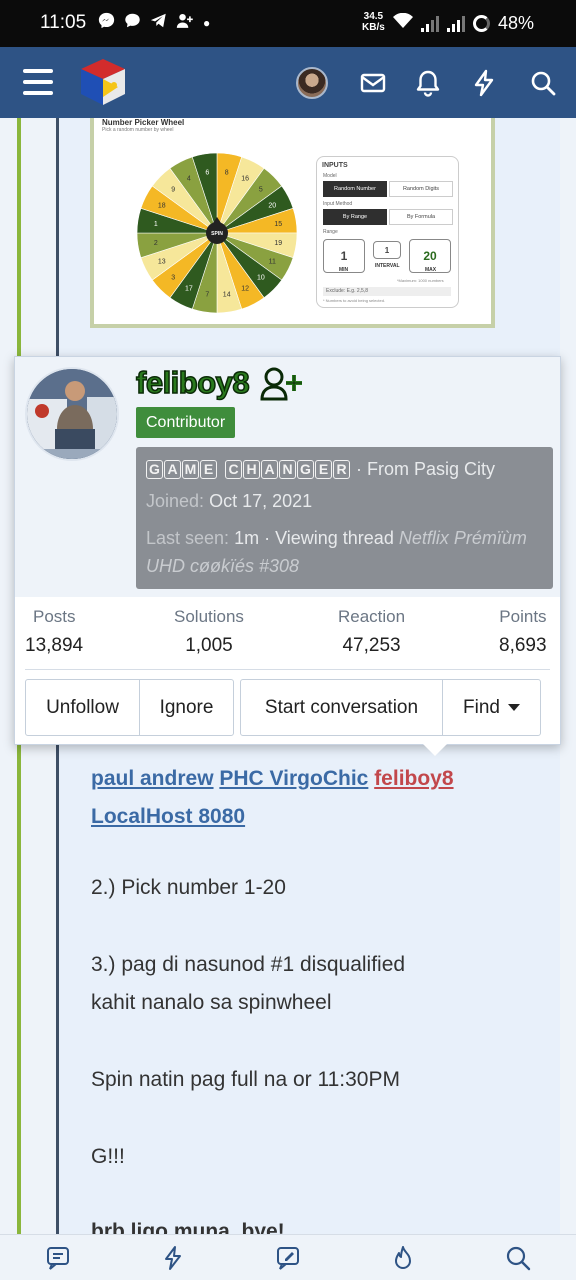  I want to click on find-button: Find, so click(491, 707).